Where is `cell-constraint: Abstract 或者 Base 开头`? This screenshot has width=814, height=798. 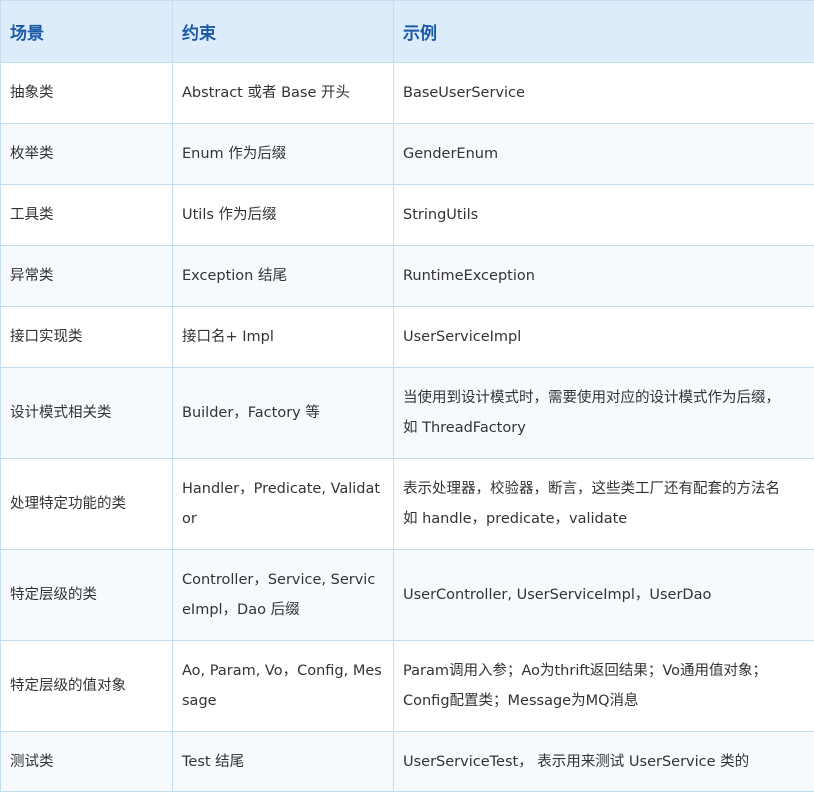 cell-constraint: Abstract 或者 Base 开头 is located at coordinates (283, 93).